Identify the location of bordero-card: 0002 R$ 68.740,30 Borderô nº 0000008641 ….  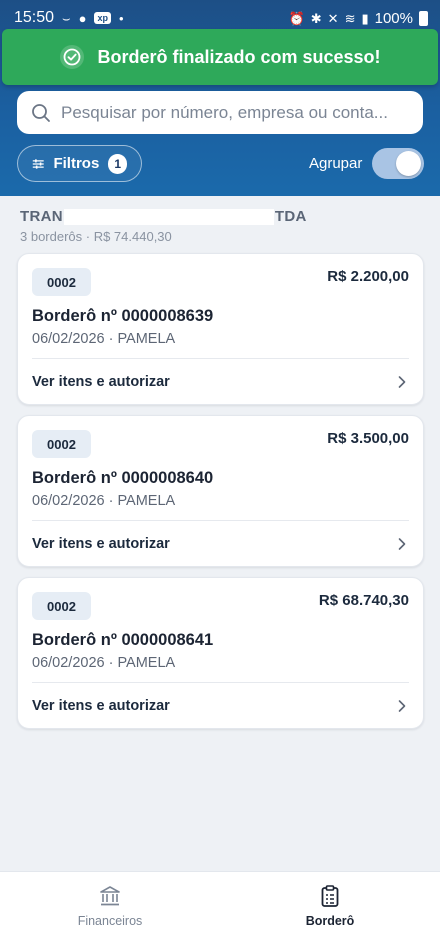
(220, 653).